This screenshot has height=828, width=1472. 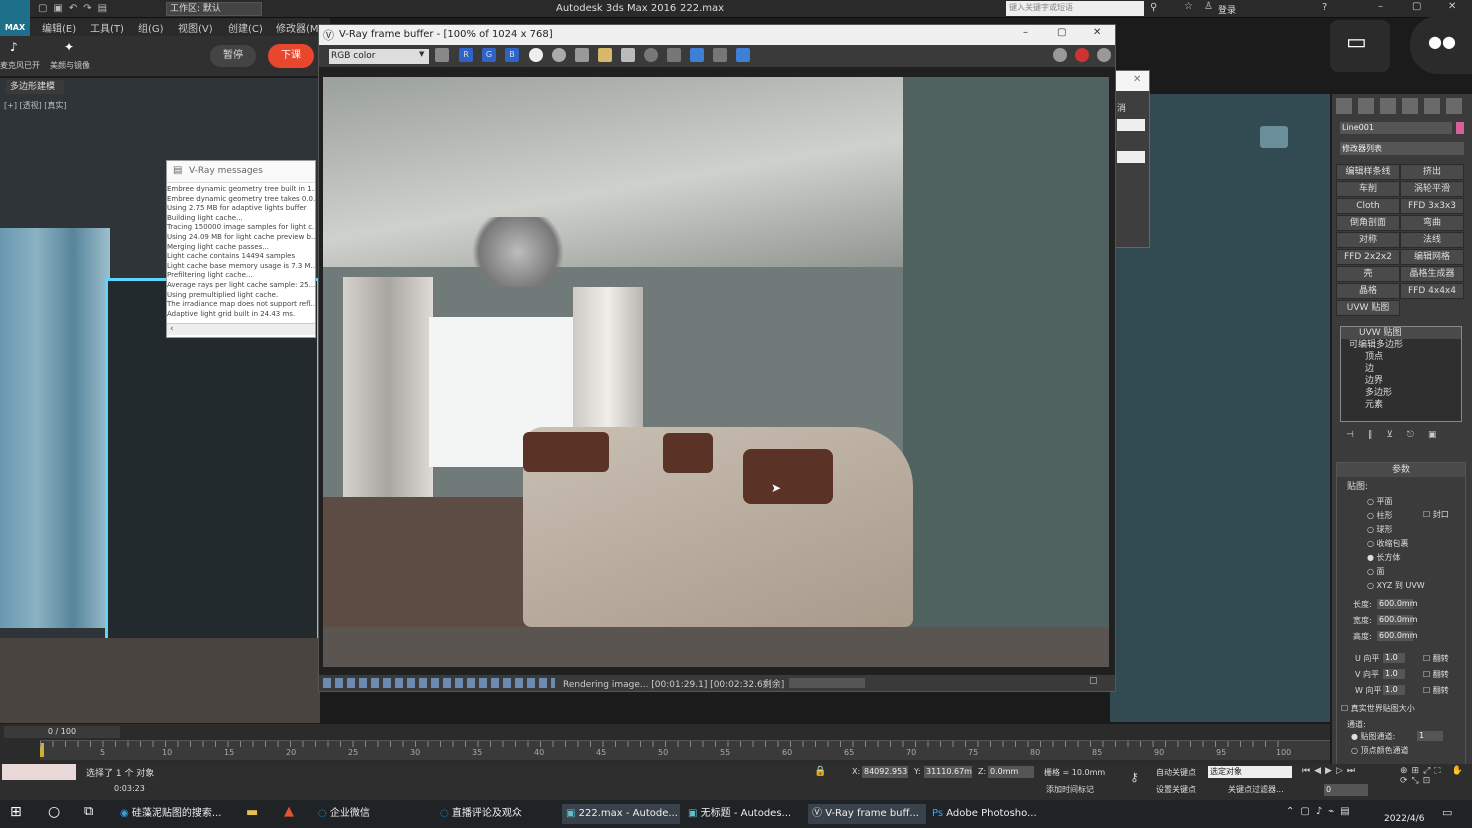 I want to click on cancel-label: 消, so click(x=1121, y=107).